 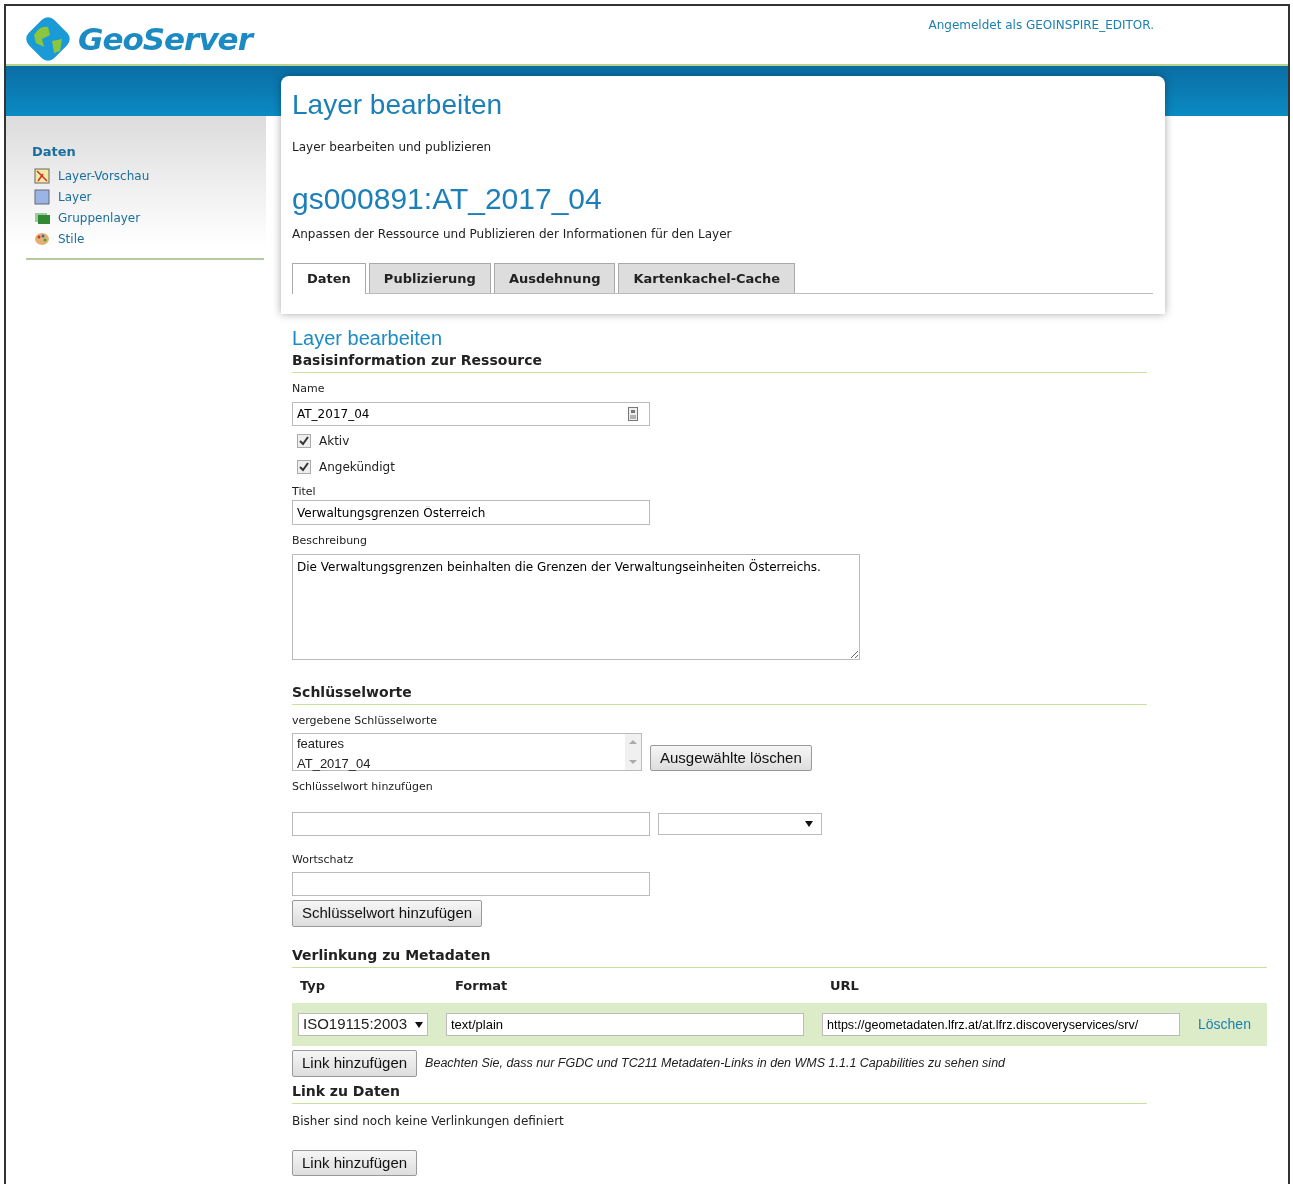 What do you see at coordinates (392, 955) in the screenshot?
I see `section-heading: Verlinkung zu Metadaten` at bounding box center [392, 955].